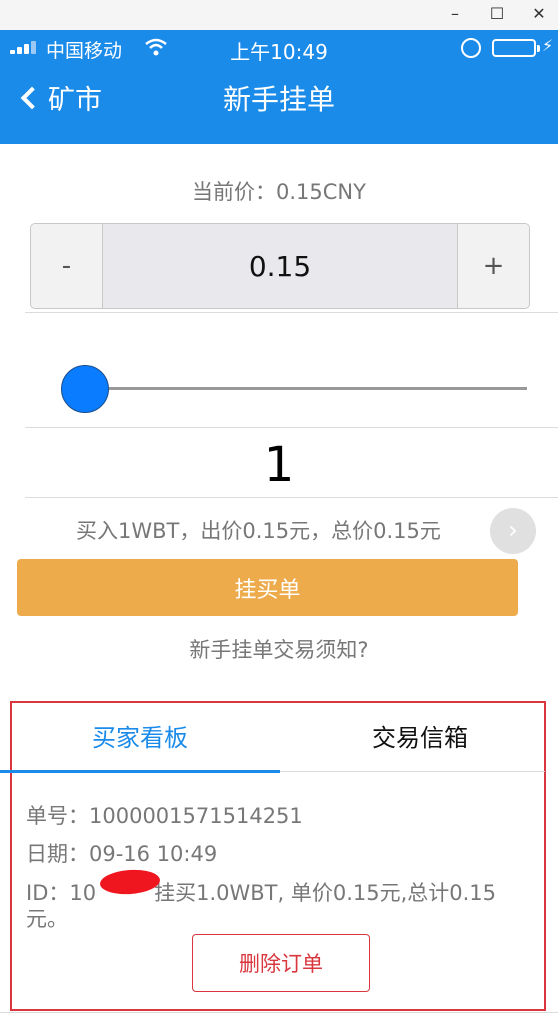 This screenshot has height=1015, width=558. I want to click on close-window-button: ✕, so click(539, 14).